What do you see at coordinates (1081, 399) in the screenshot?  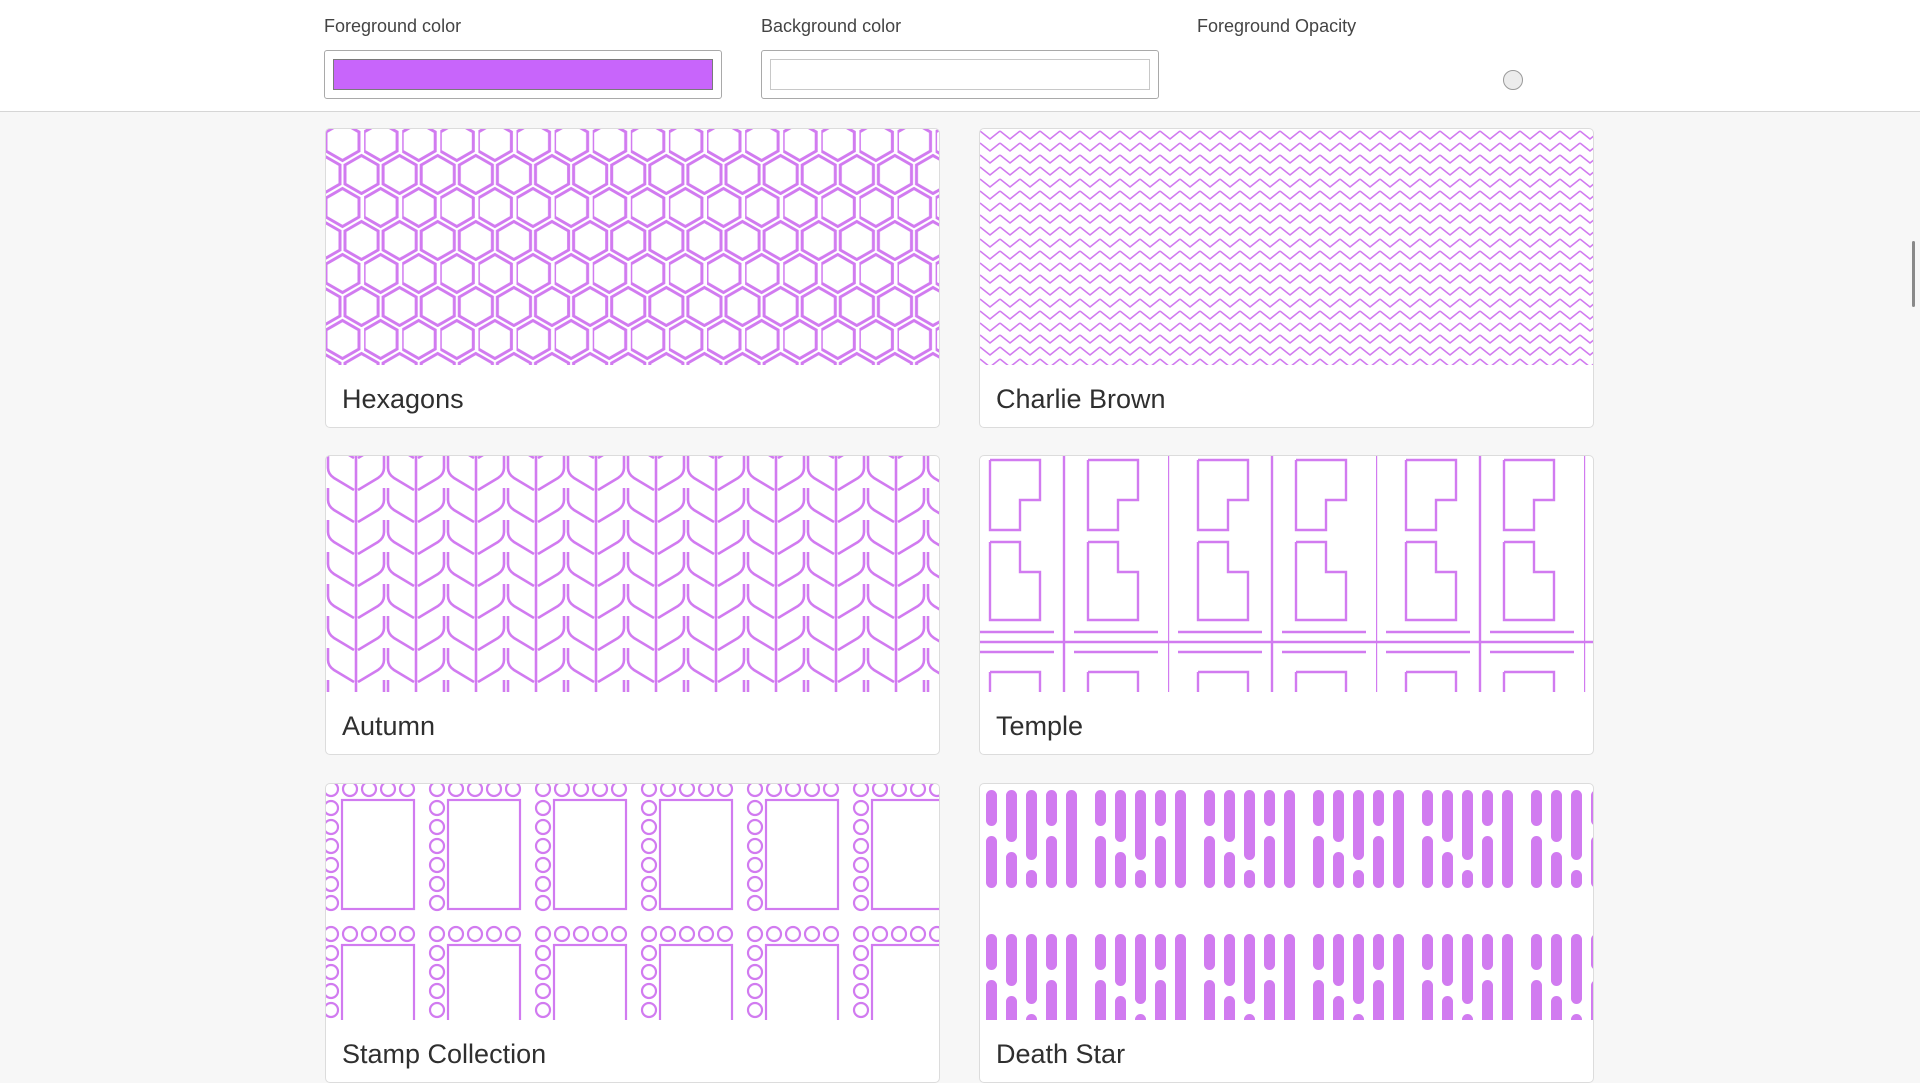 I see `pattern-title: Charlie Brown` at bounding box center [1081, 399].